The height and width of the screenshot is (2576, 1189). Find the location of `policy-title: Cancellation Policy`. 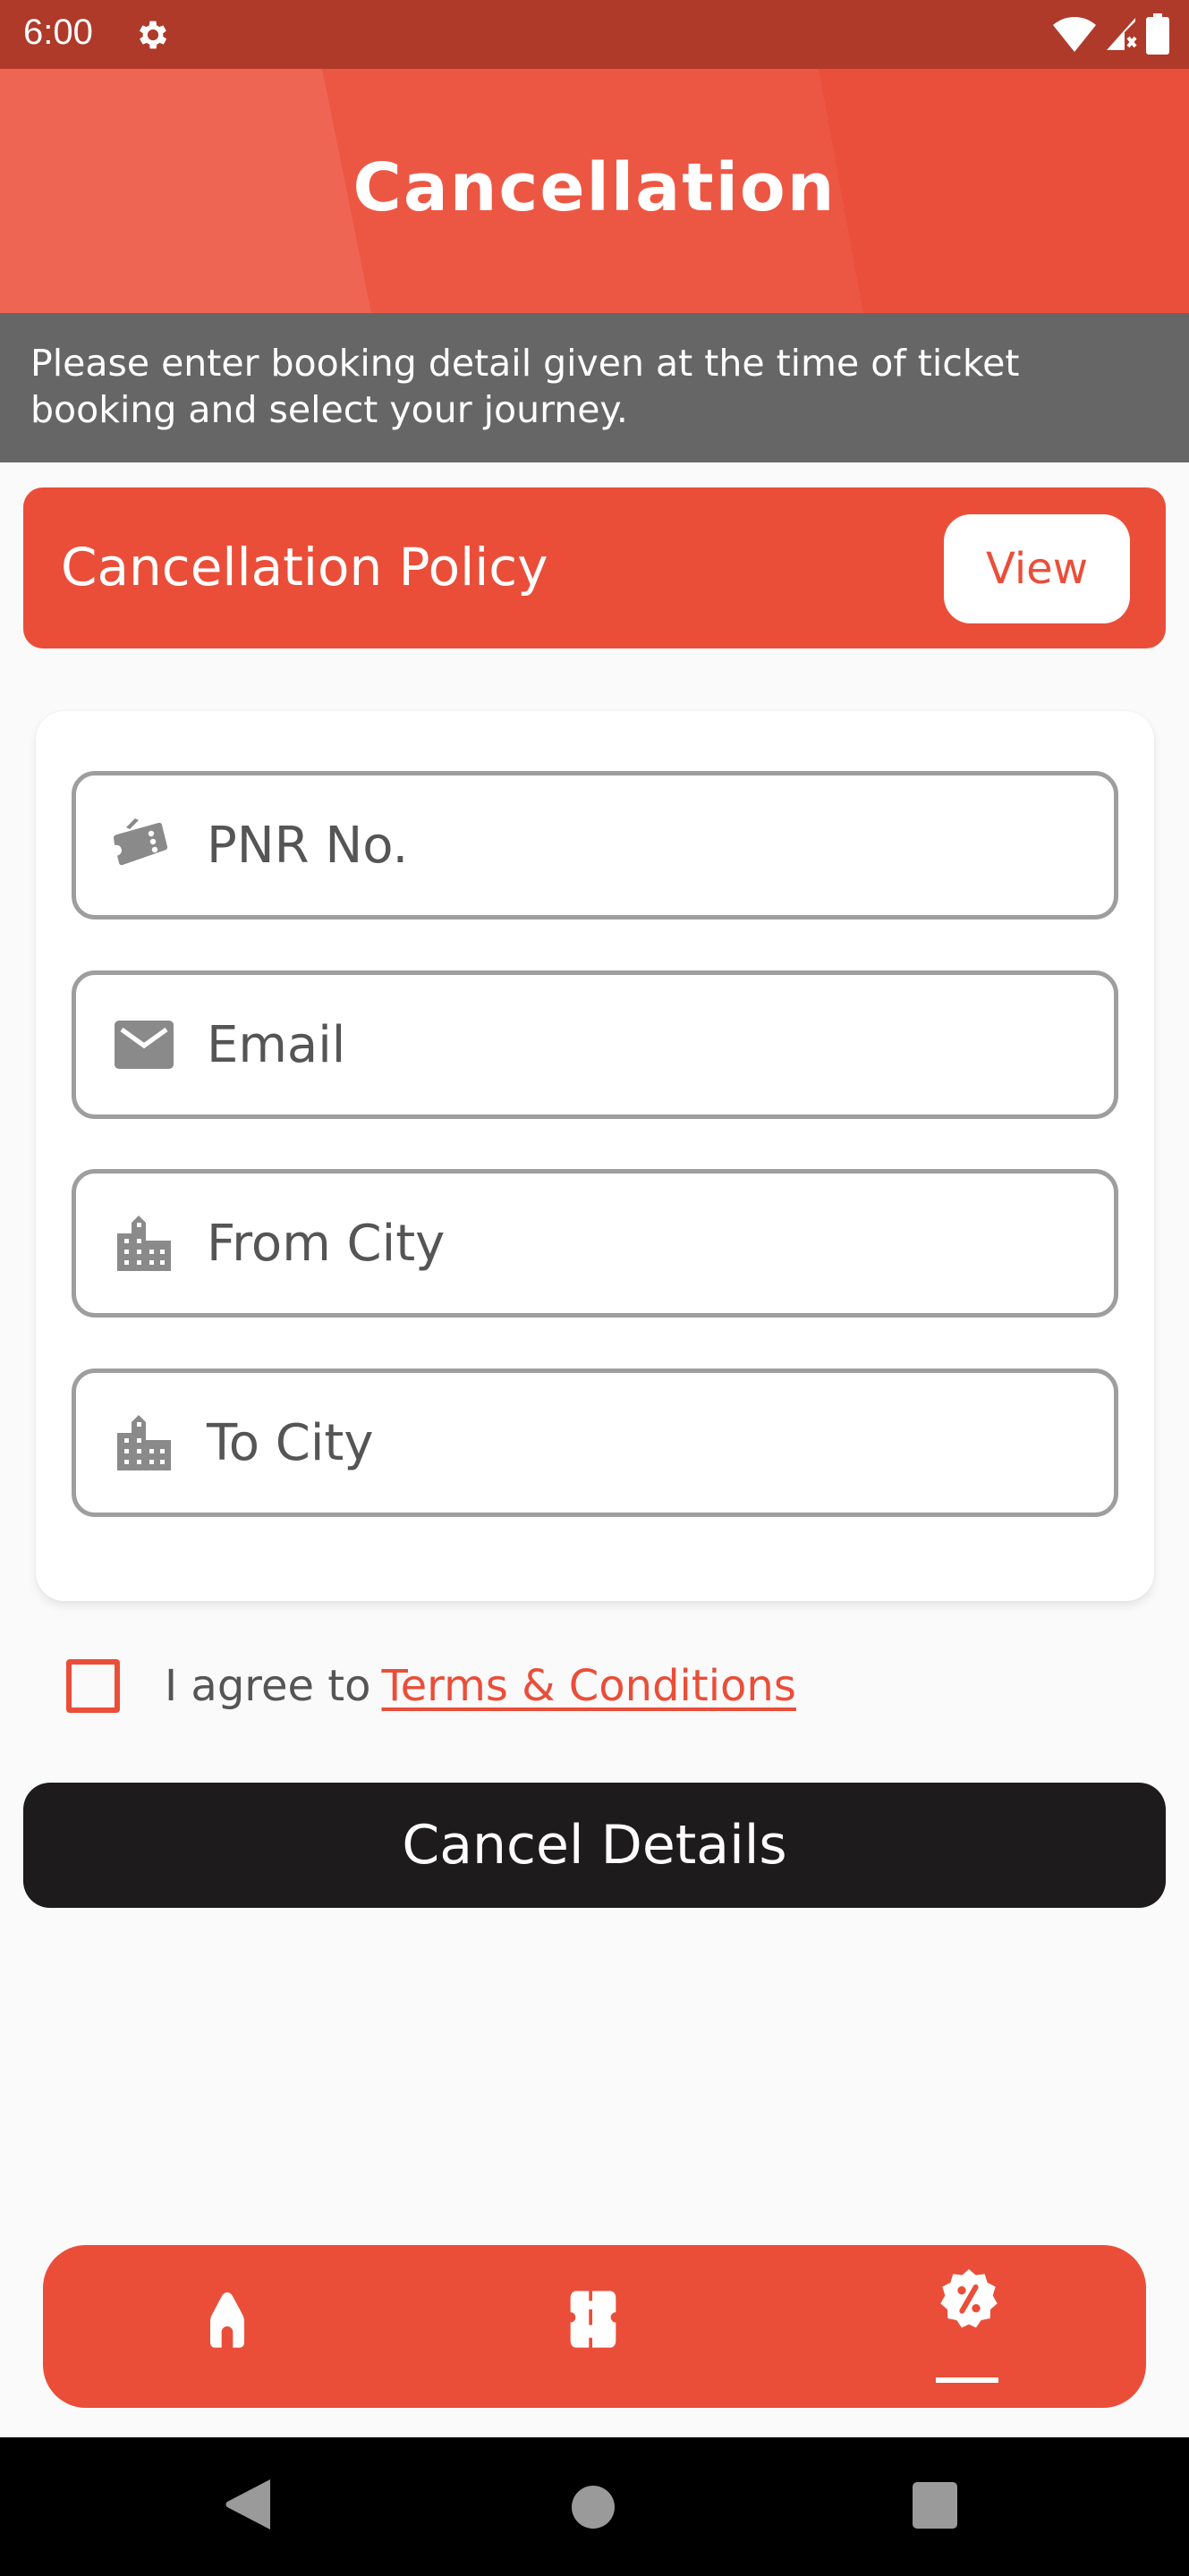

policy-title: Cancellation Policy is located at coordinates (304, 567).